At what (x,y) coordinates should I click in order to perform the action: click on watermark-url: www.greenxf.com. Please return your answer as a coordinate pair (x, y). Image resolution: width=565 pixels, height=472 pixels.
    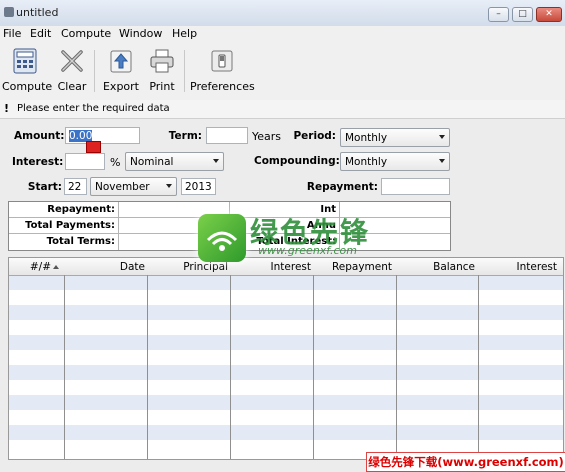
    Looking at the image, I should click on (307, 250).